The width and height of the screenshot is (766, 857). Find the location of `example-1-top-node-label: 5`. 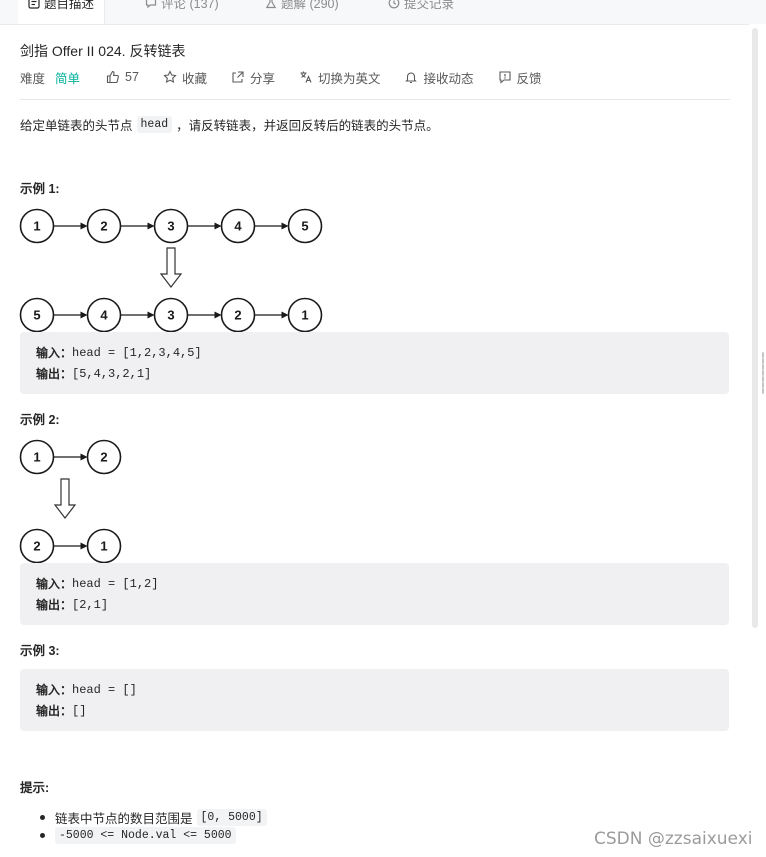

example-1-top-node-label: 5 is located at coordinates (304, 226).